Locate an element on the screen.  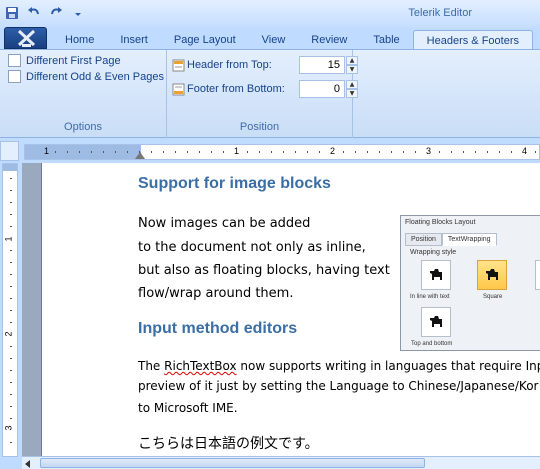
ruler-tab-selector is located at coordinates (9, 151).